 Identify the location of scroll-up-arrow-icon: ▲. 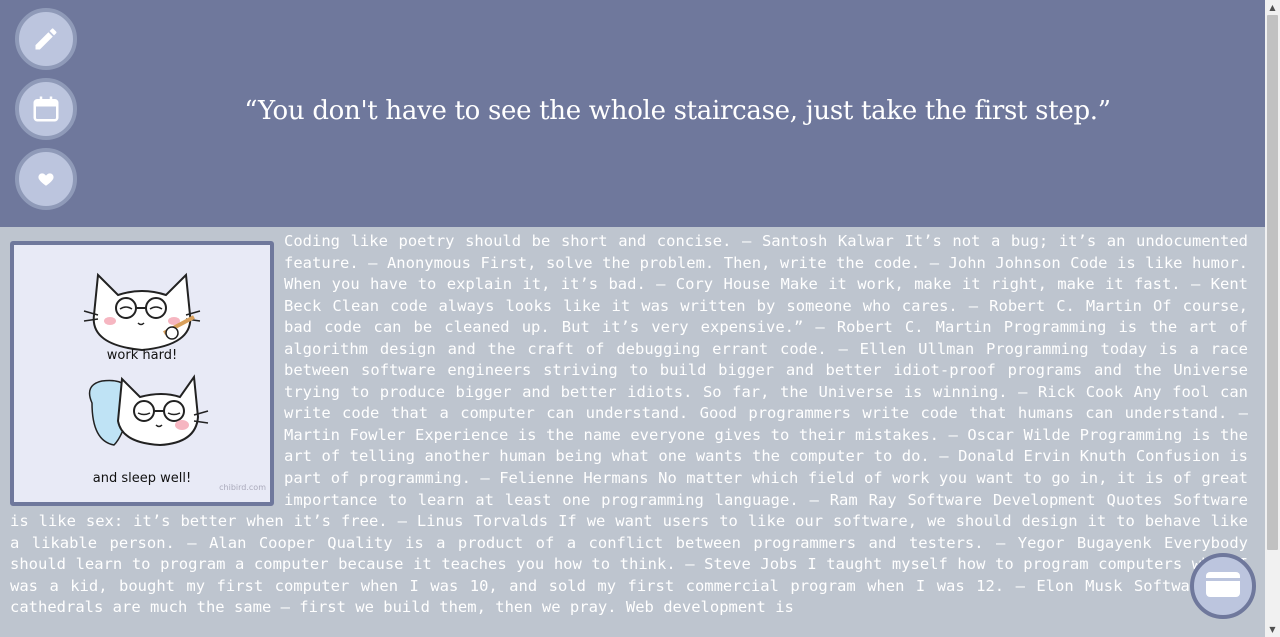
(1272, 7).